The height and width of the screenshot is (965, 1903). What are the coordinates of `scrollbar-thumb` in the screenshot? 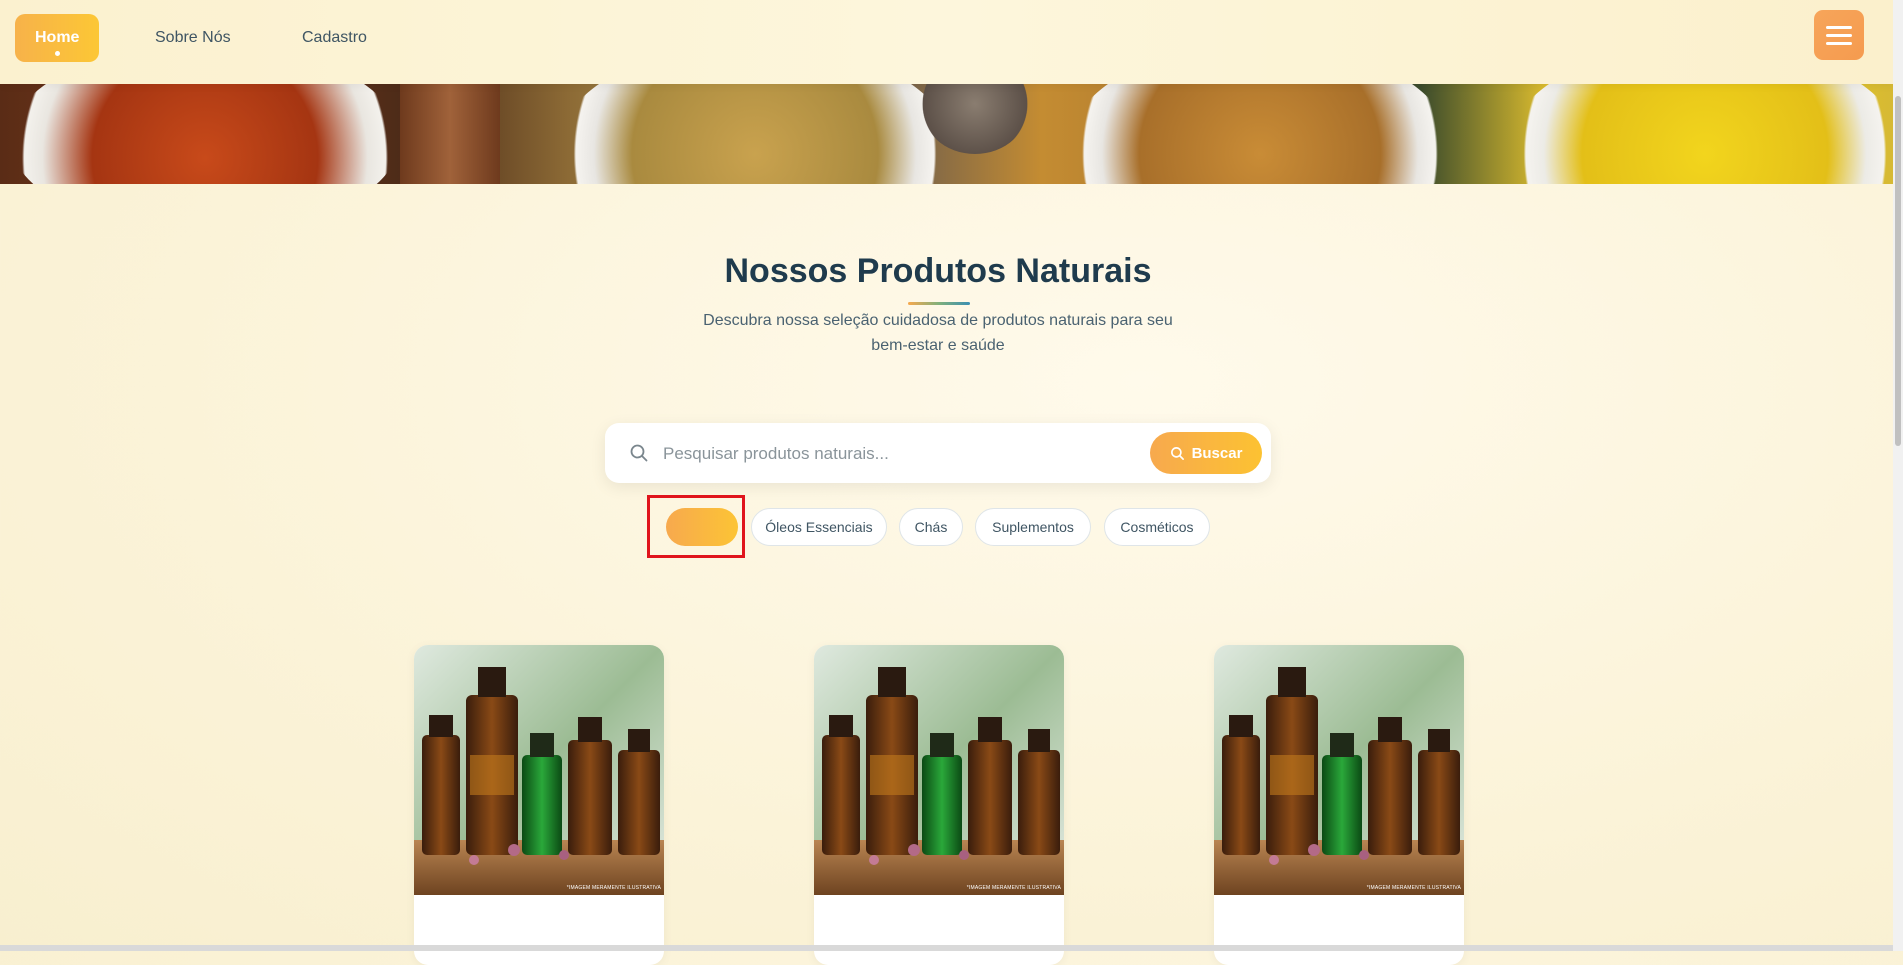 It's located at (1898, 271).